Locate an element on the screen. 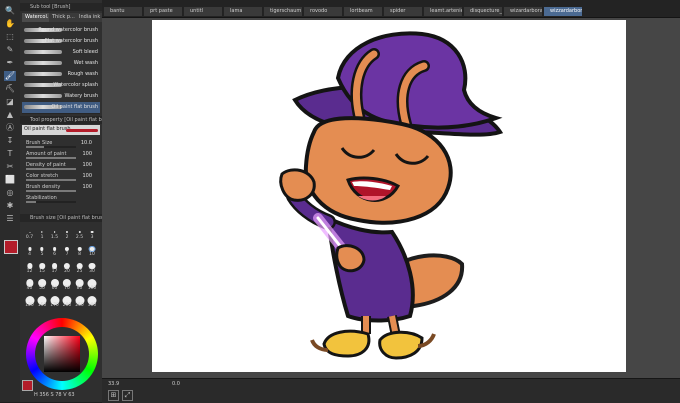 The image size is (680, 403). document-tab: lama is located at coordinates (243, 11).